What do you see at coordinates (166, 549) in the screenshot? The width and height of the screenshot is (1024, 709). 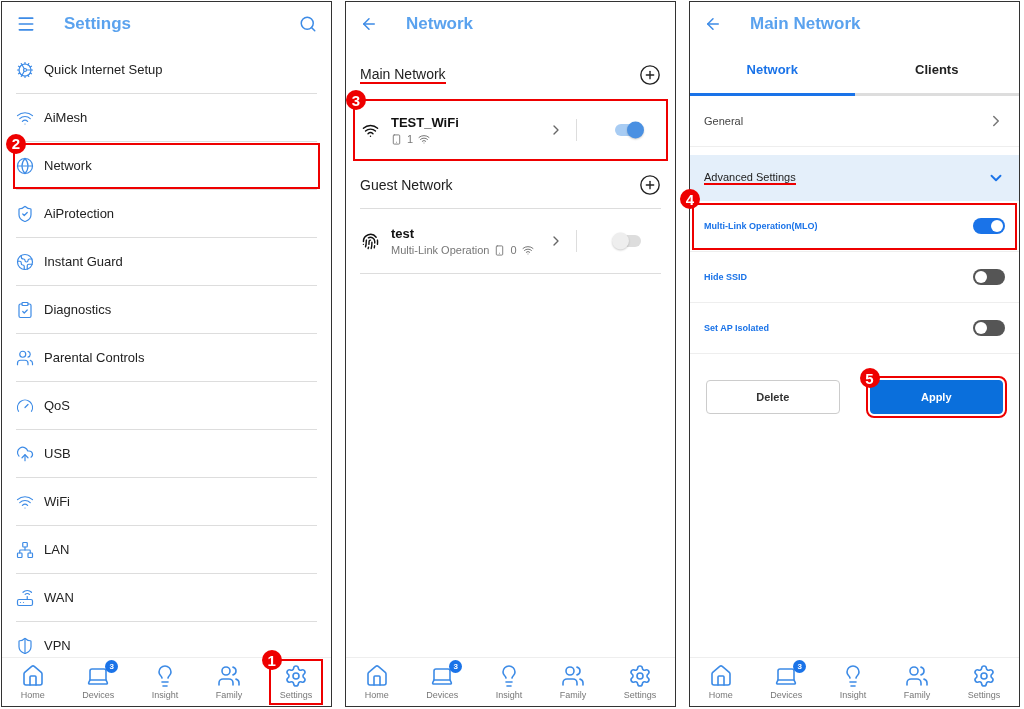 I see `settings-menu-item: LAN` at bounding box center [166, 549].